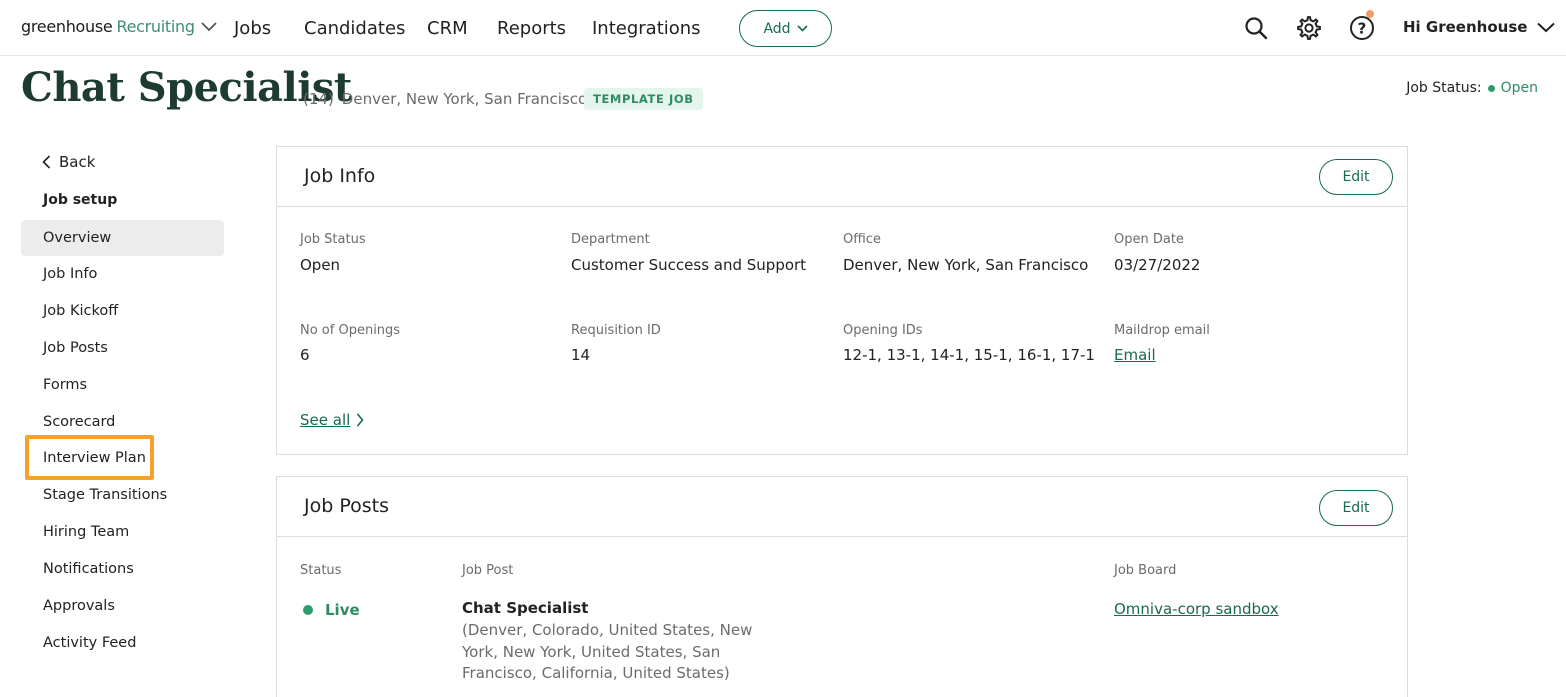 The width and height of the screenshot is (1566, 697). Describe the element at coordinates (1370, 14) in the screenshot. I see `notification-dot` at that location.